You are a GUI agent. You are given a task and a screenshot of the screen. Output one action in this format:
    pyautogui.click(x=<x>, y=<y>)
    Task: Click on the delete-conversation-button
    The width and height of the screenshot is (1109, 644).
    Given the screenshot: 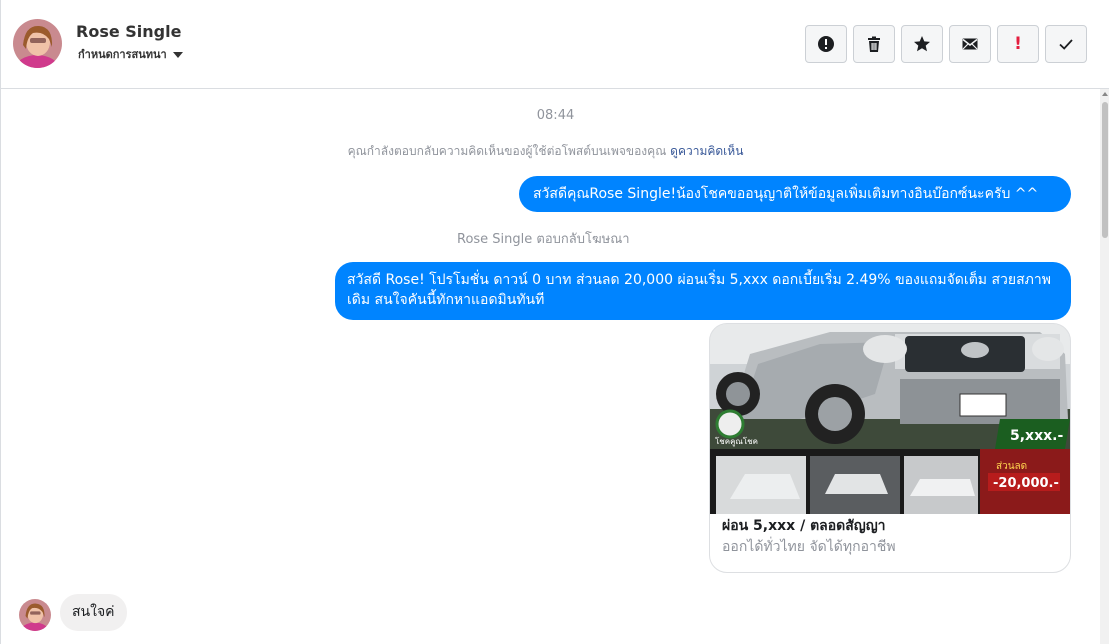 What is the action you would take?
    pyautogui.click(x=874, y=44)
    